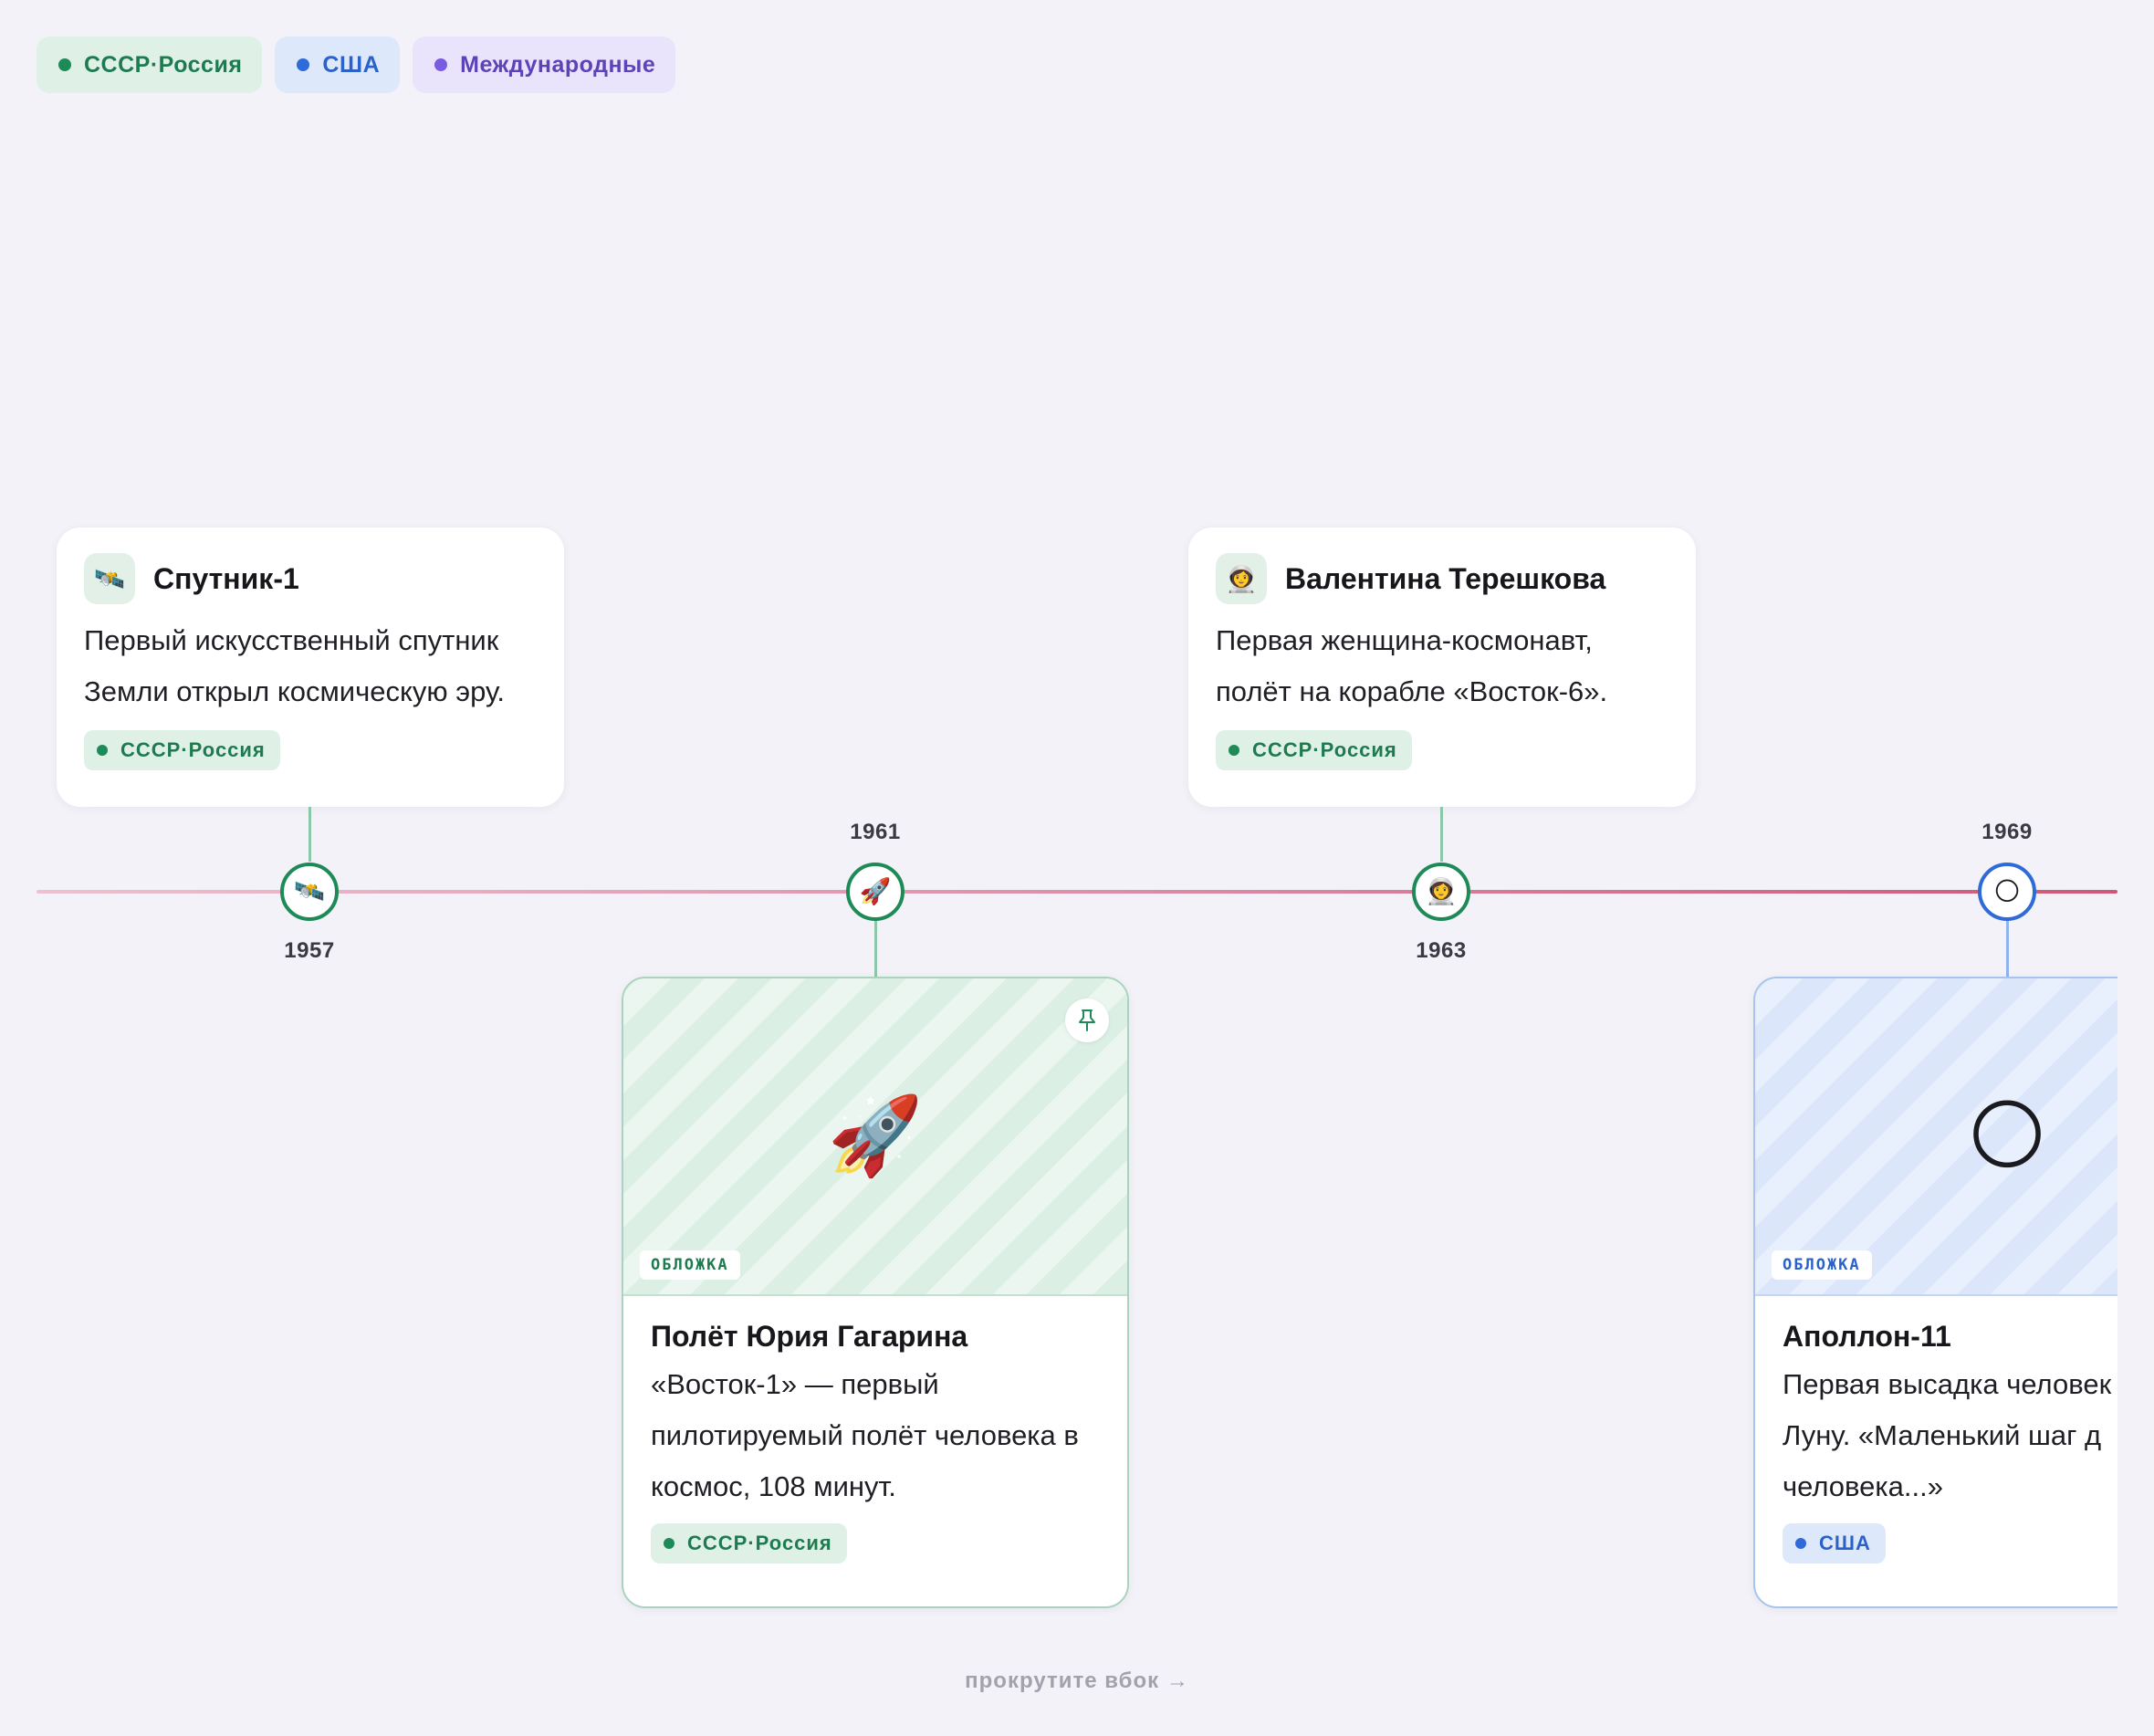 This screenshot has width=2154, height=1736. What do you see at coordinates (558, 64) in the screenshot?
I see `legend-chip-label: Международные` at bounding box center [558, 64].